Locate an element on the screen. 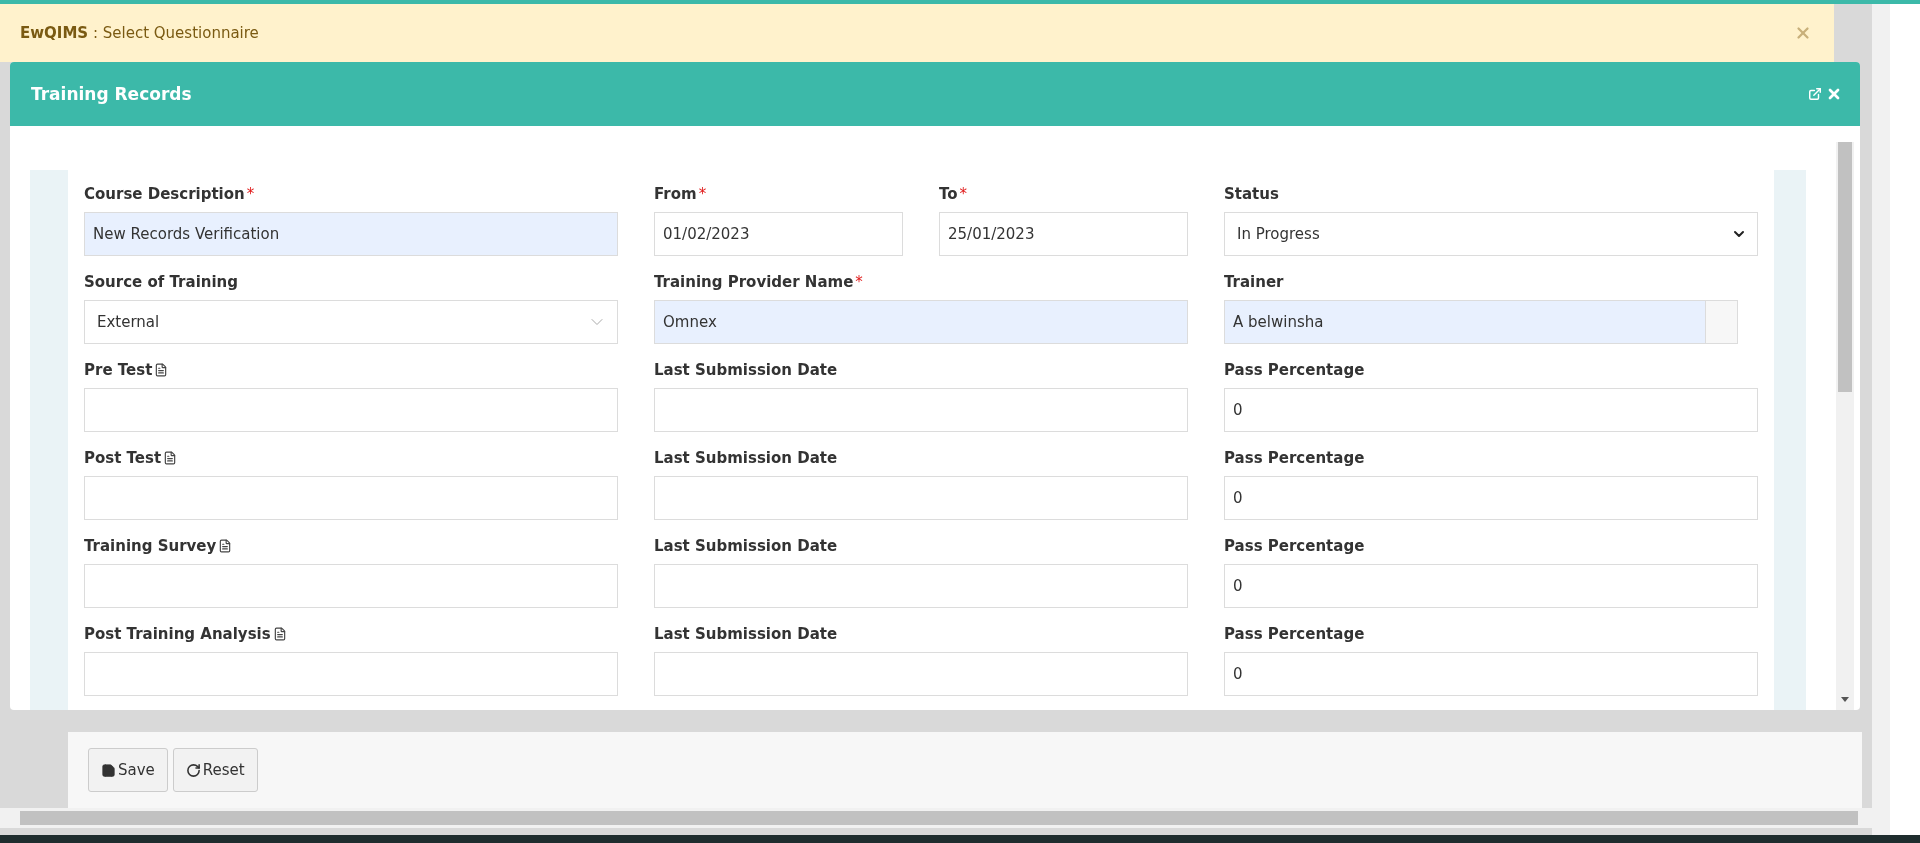 Image resolution: width=1920 pixels, height=843 pixels. input-field: 01/02/2023 is located at coordinates (778, 234).